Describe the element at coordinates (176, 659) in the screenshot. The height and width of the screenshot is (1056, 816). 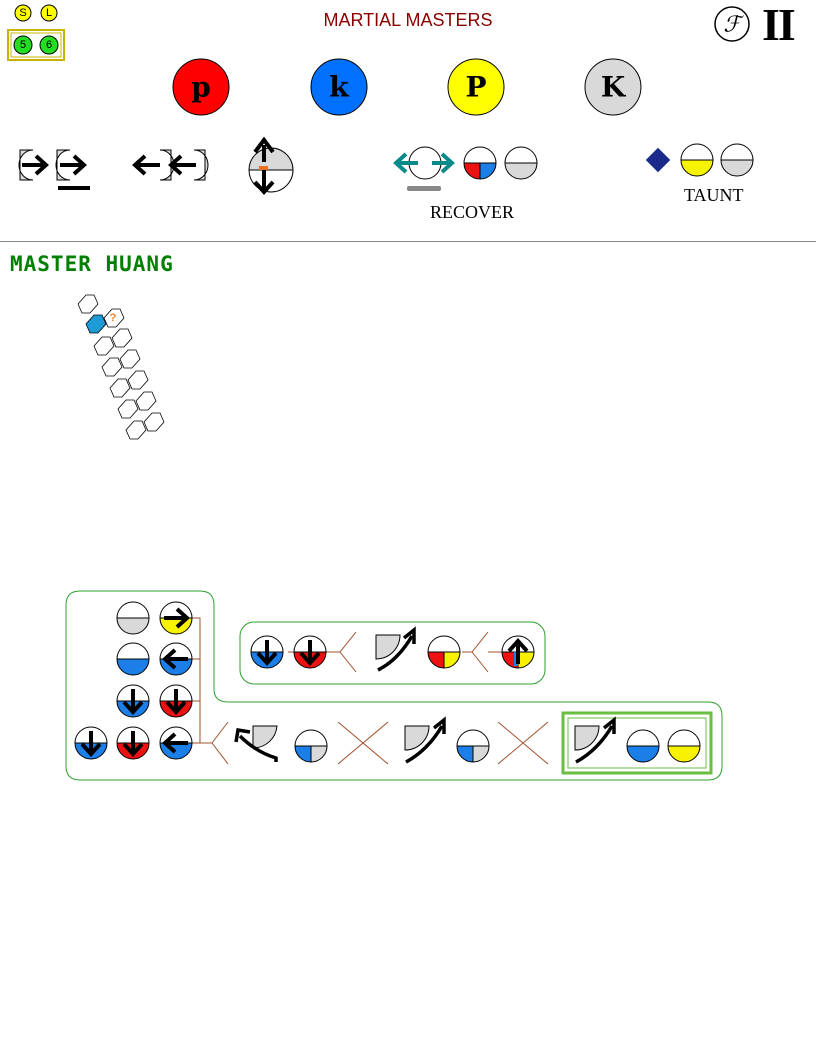
I see `combo-back-k-icon` at that location.